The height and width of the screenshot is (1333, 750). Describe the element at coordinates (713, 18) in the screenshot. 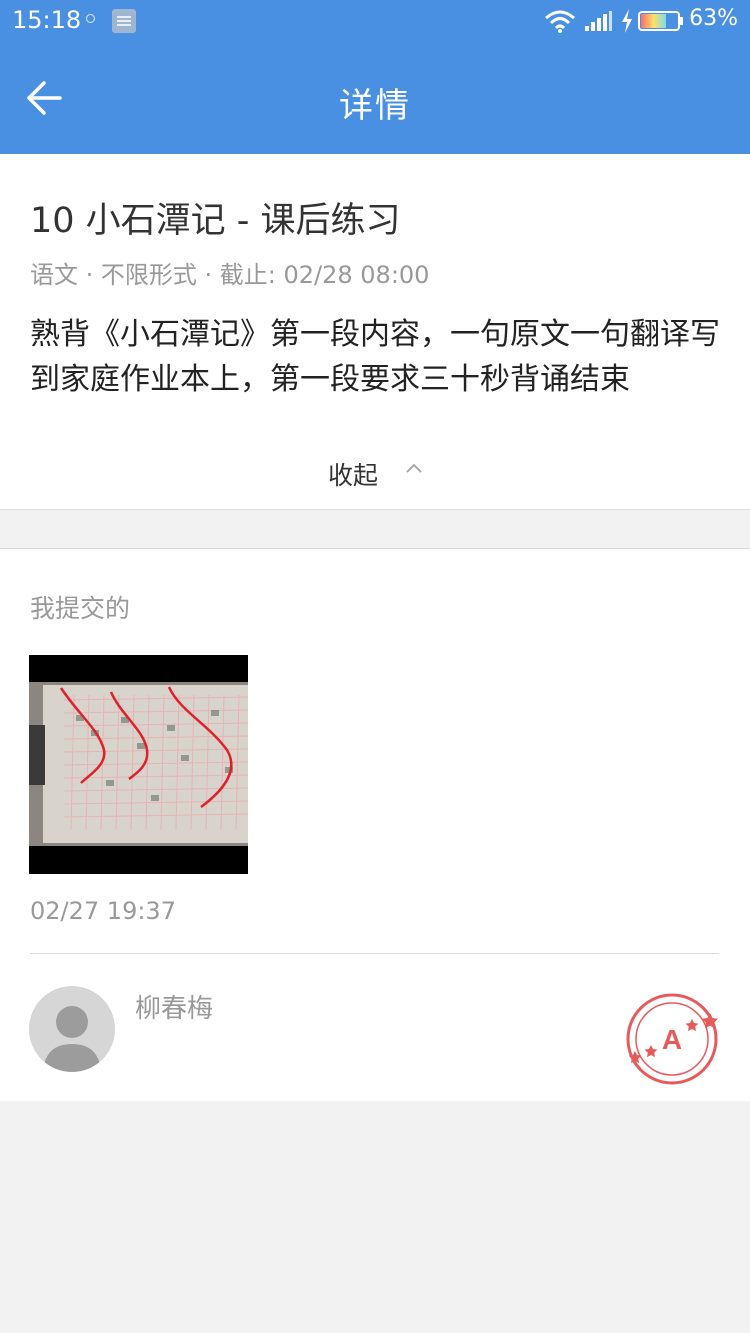

I see `battery-percent: 63%` at that location.